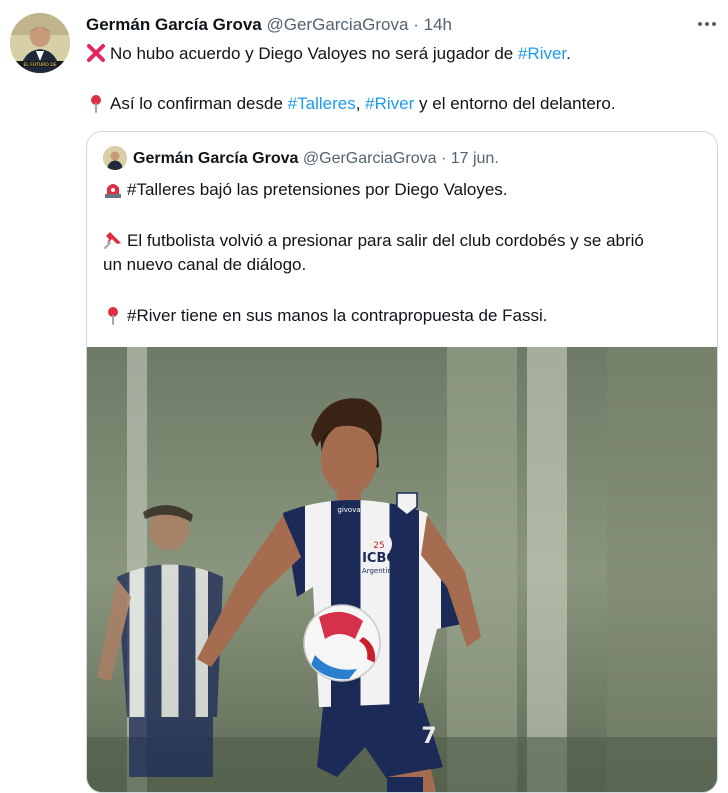 This screenshot has height=793, width=728. What do you see at coordinates (215, 158) in the screenshot?
I see `quoted-display-name: Germán García Grova` at bounding box center [215, 158].